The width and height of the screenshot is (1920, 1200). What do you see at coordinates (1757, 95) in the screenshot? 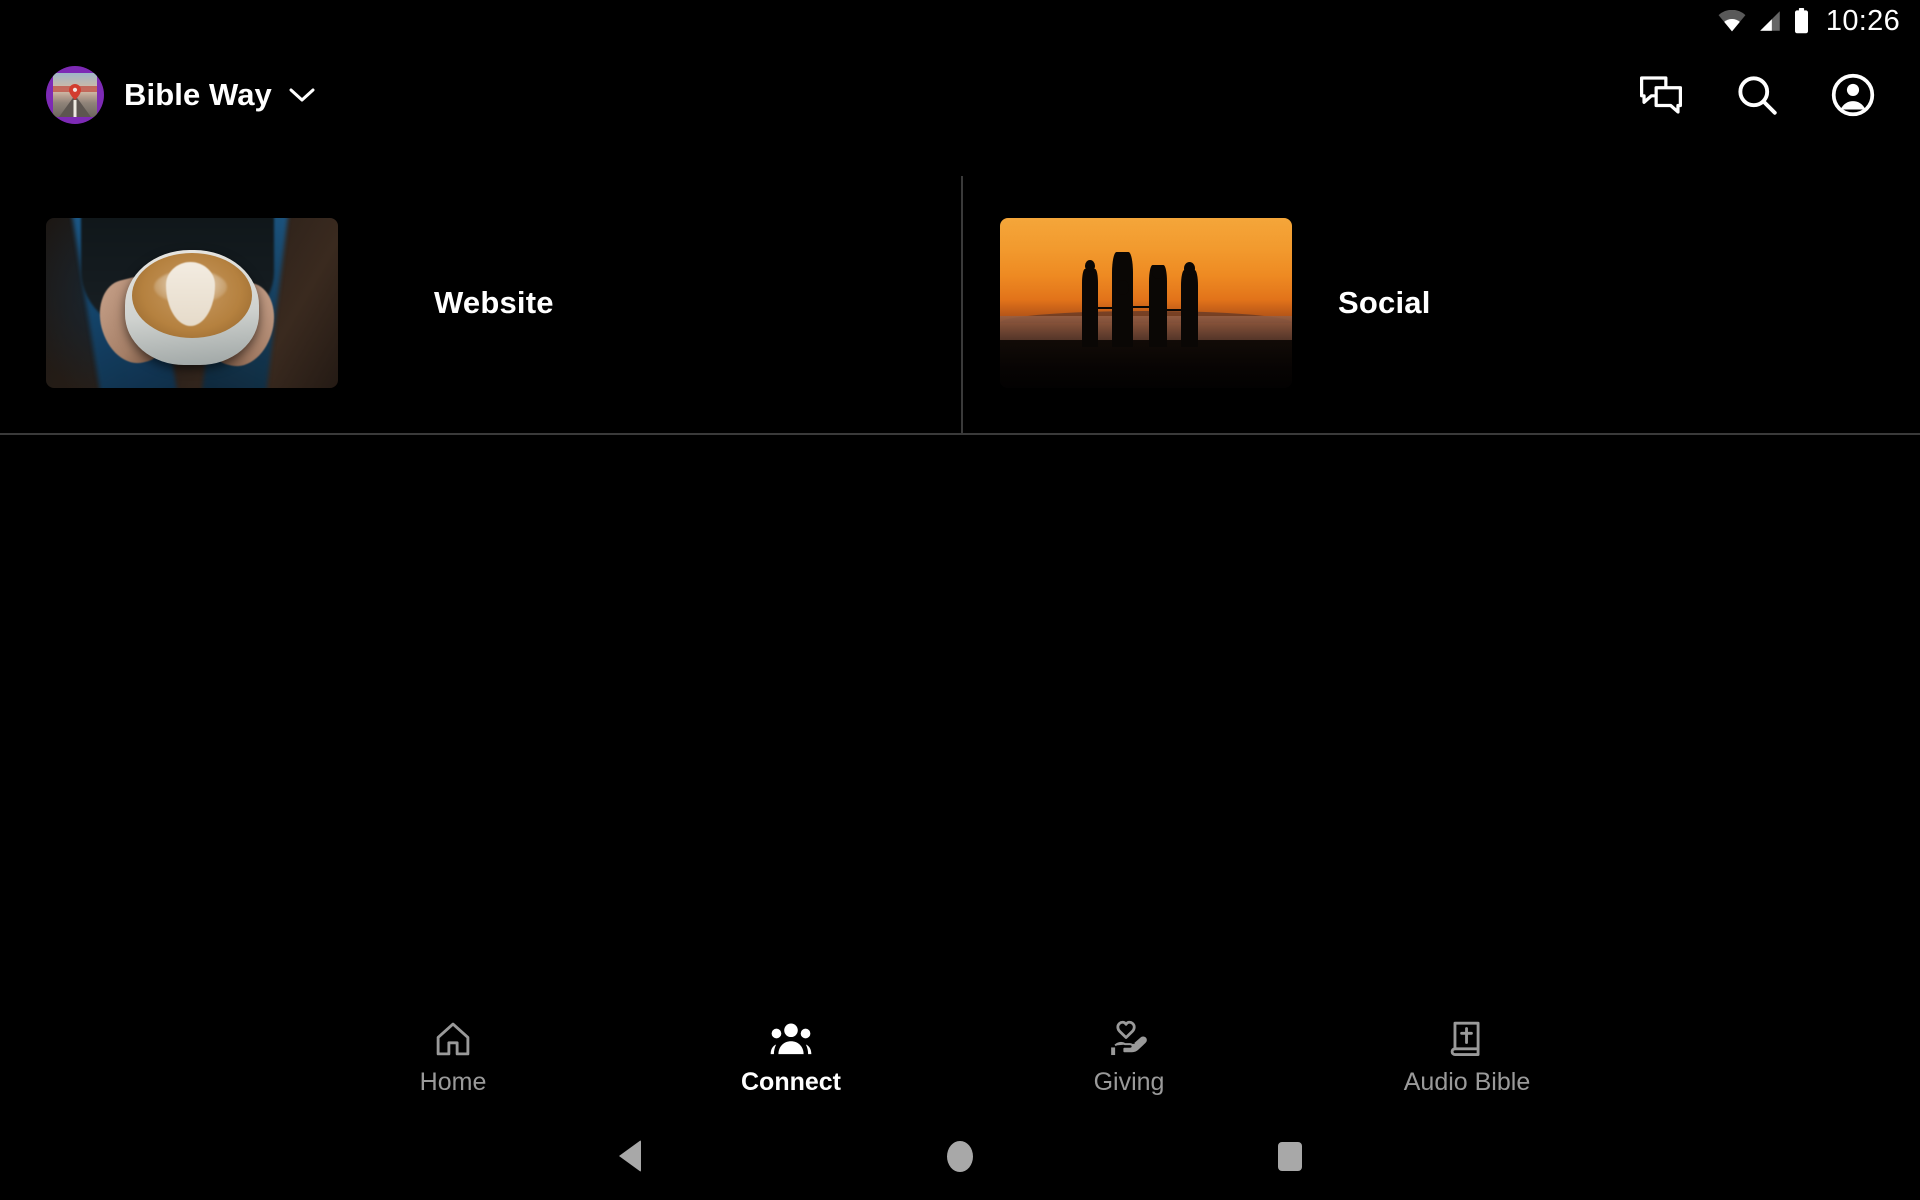
I see `search-icon` at bounding box center [1757, 95].